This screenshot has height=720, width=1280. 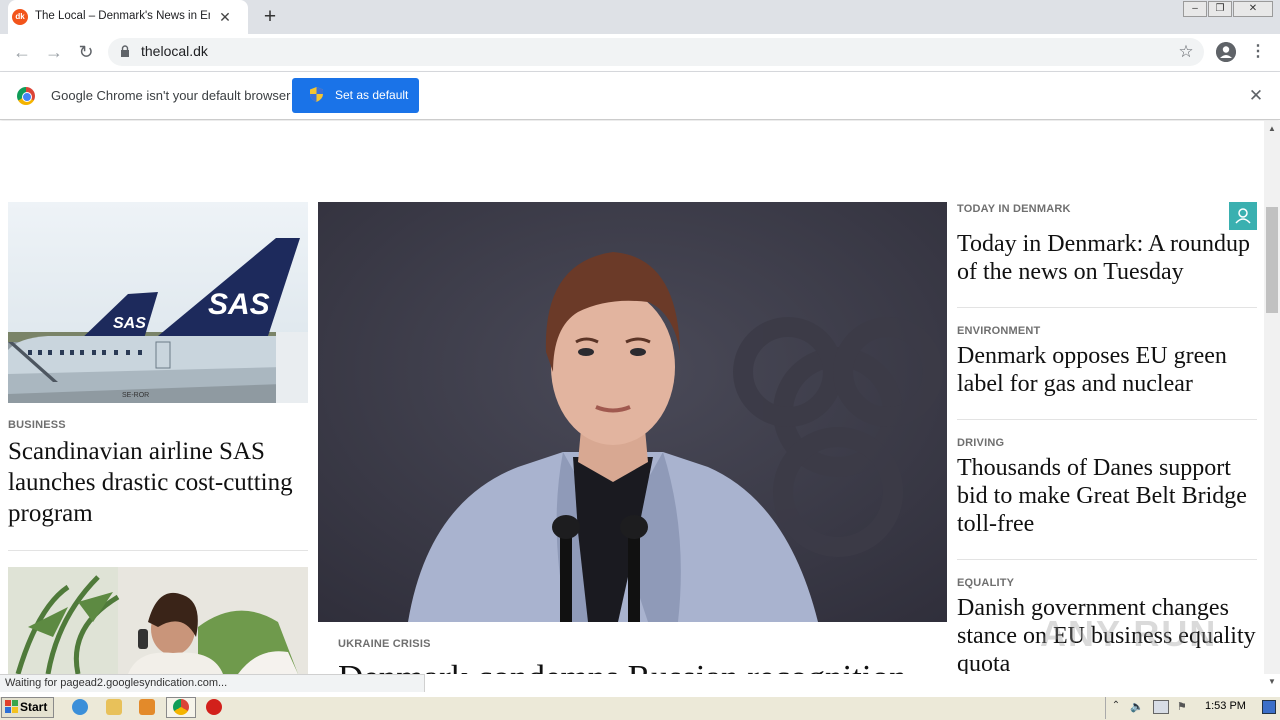 What do you see at coordinates (158, 620) in the screenshot?
I see `woman-on-phone-image` at bounding box center [158, 620].